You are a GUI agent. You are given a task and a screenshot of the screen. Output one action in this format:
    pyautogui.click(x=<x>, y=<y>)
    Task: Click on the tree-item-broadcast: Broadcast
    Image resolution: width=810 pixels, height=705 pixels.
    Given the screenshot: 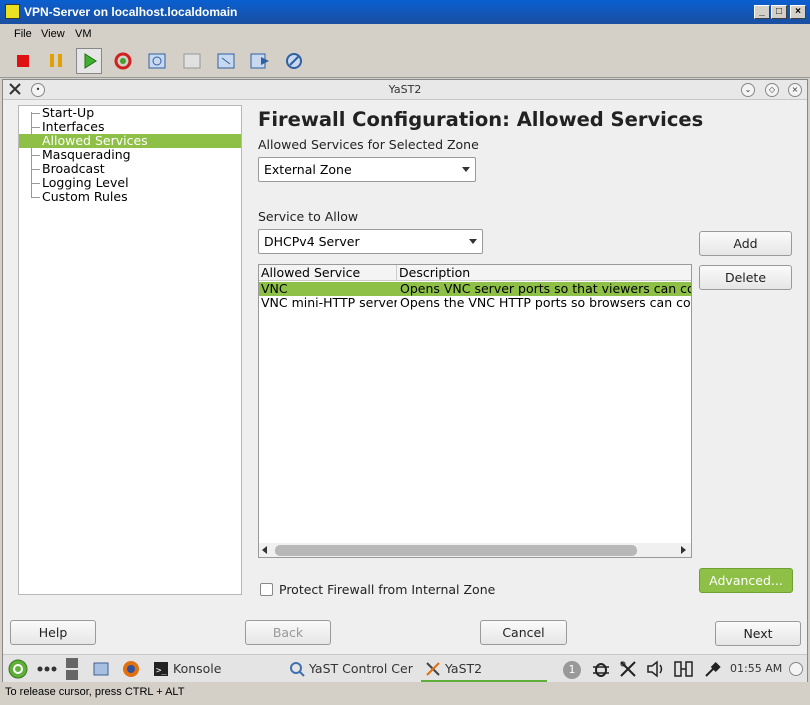 What is the action you would take?
    pyautogui.click(x=130, y=169)
    